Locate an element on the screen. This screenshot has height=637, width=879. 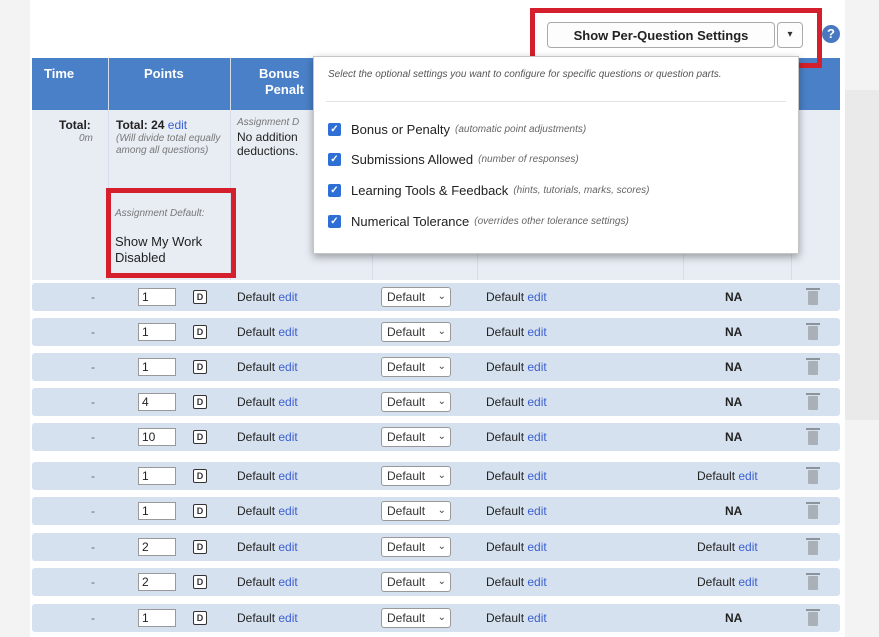
option-sublabel: (number of responses) is located at coordinates (528, 159).